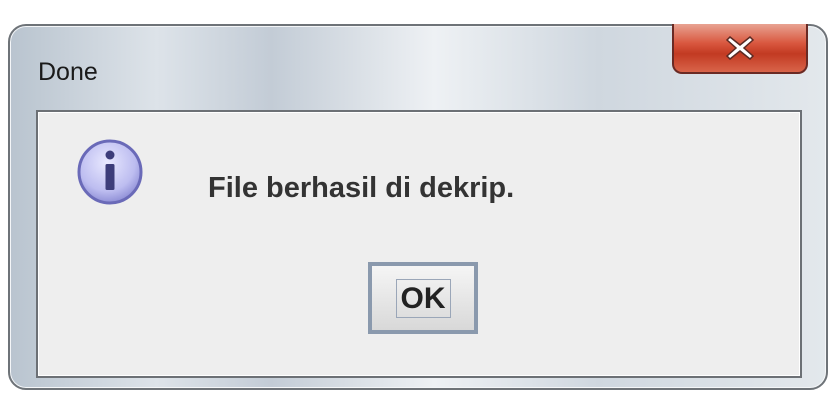 This screenshot has width=832, height=396. Describe the element at coordinates (68, 72) in the screenshot. I see `window-title: Done` at that location.